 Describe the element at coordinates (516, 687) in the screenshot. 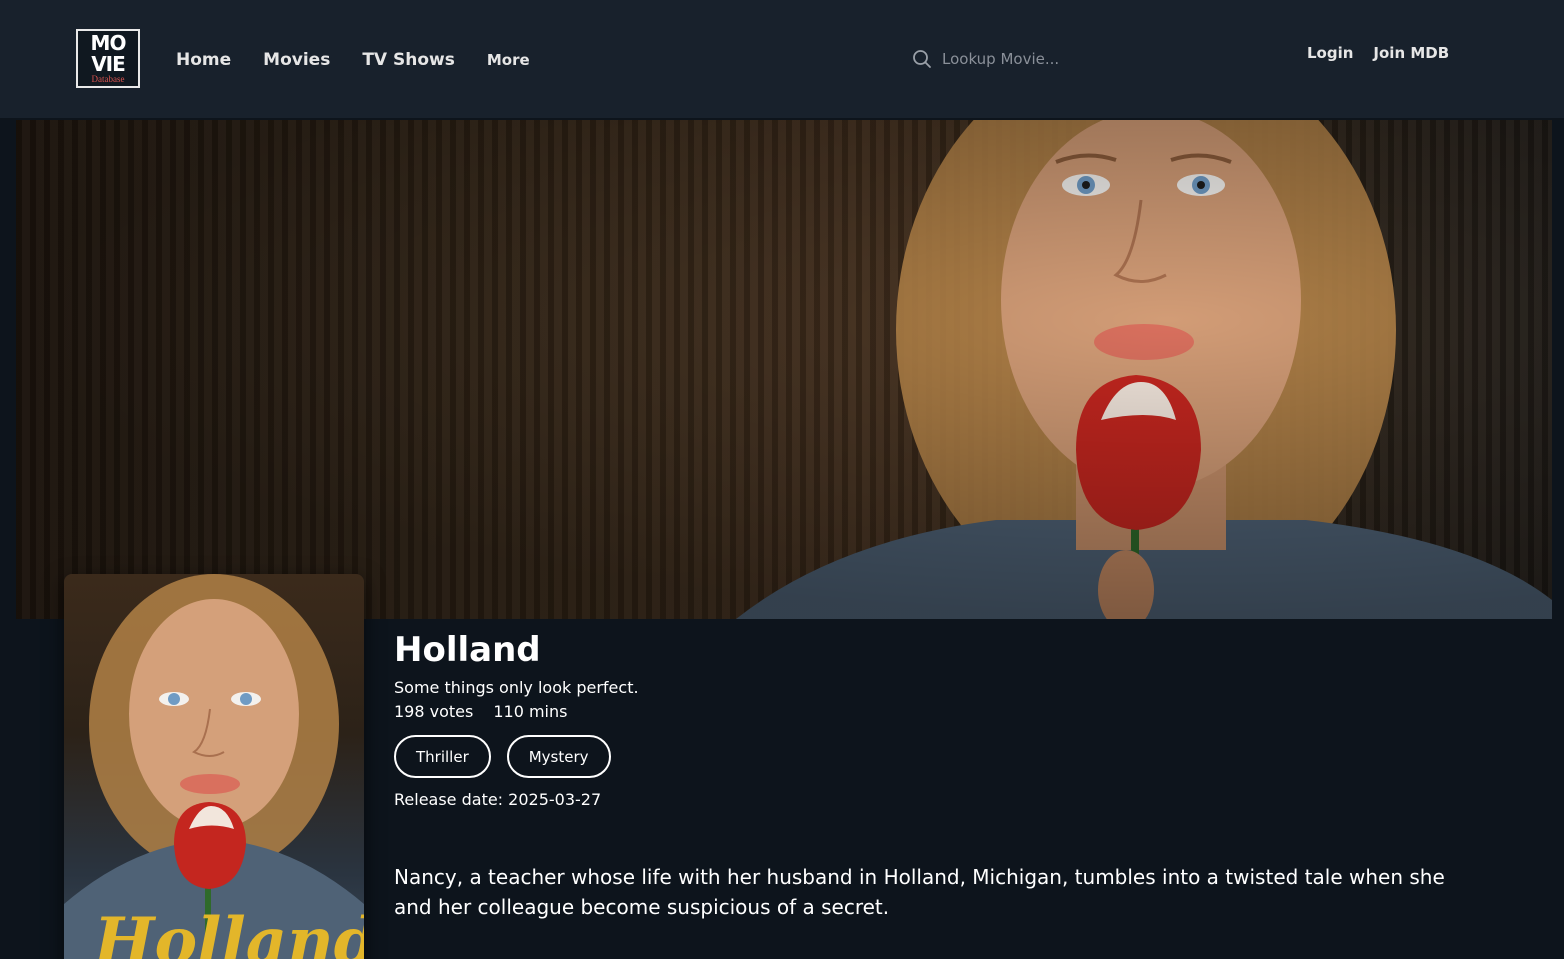

I see `movie-tagline: Some things only look perfect.` at that location.